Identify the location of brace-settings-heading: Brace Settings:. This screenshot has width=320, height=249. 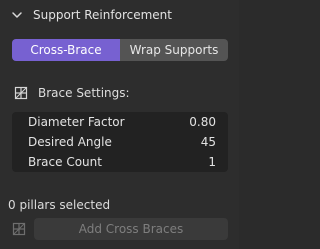
(72, 93).